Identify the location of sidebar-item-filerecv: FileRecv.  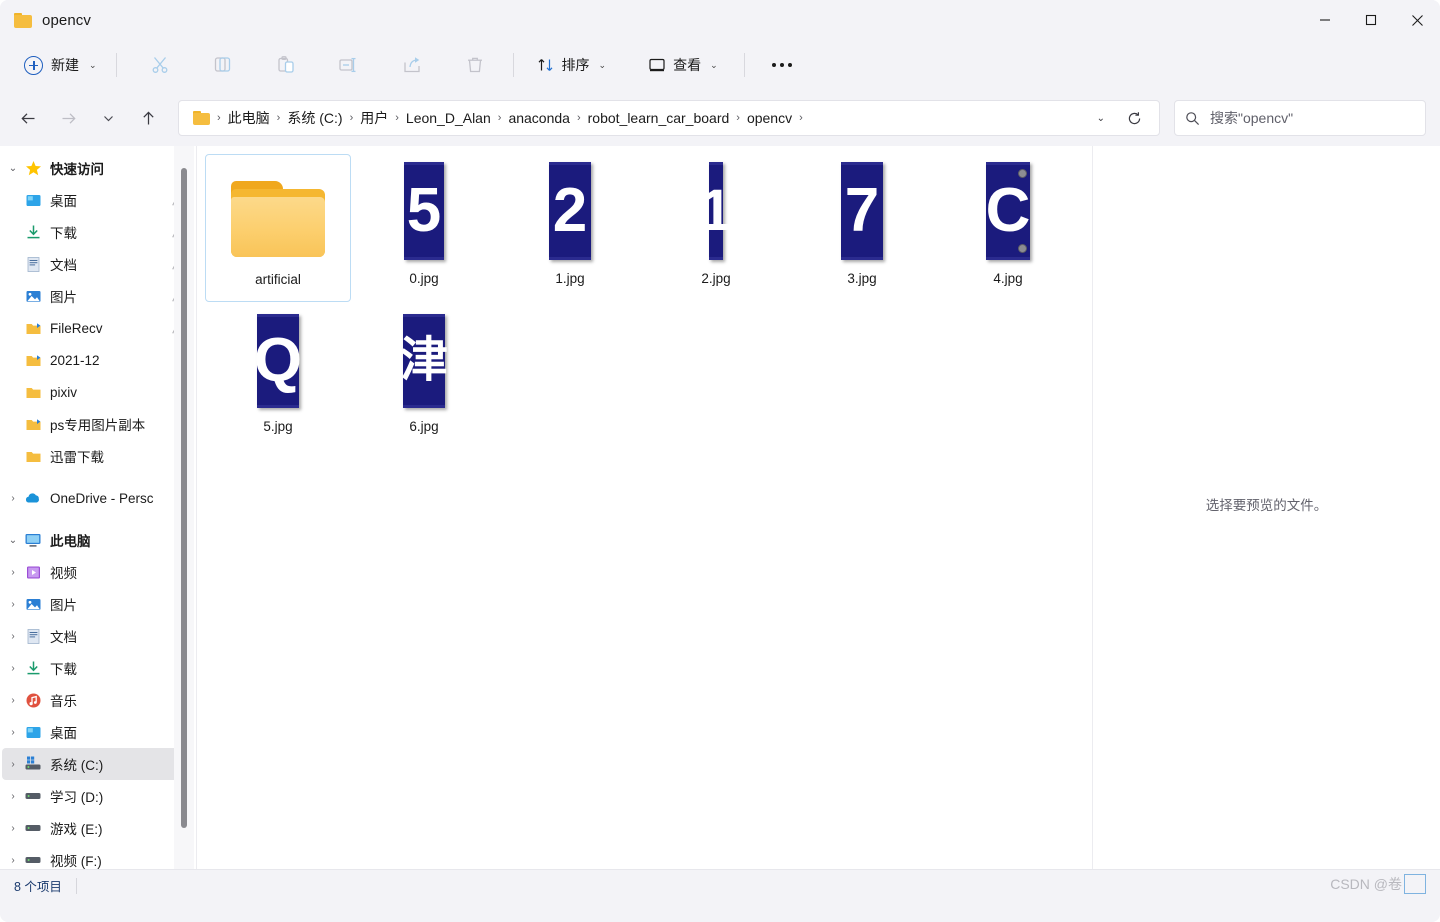
(96, 328).